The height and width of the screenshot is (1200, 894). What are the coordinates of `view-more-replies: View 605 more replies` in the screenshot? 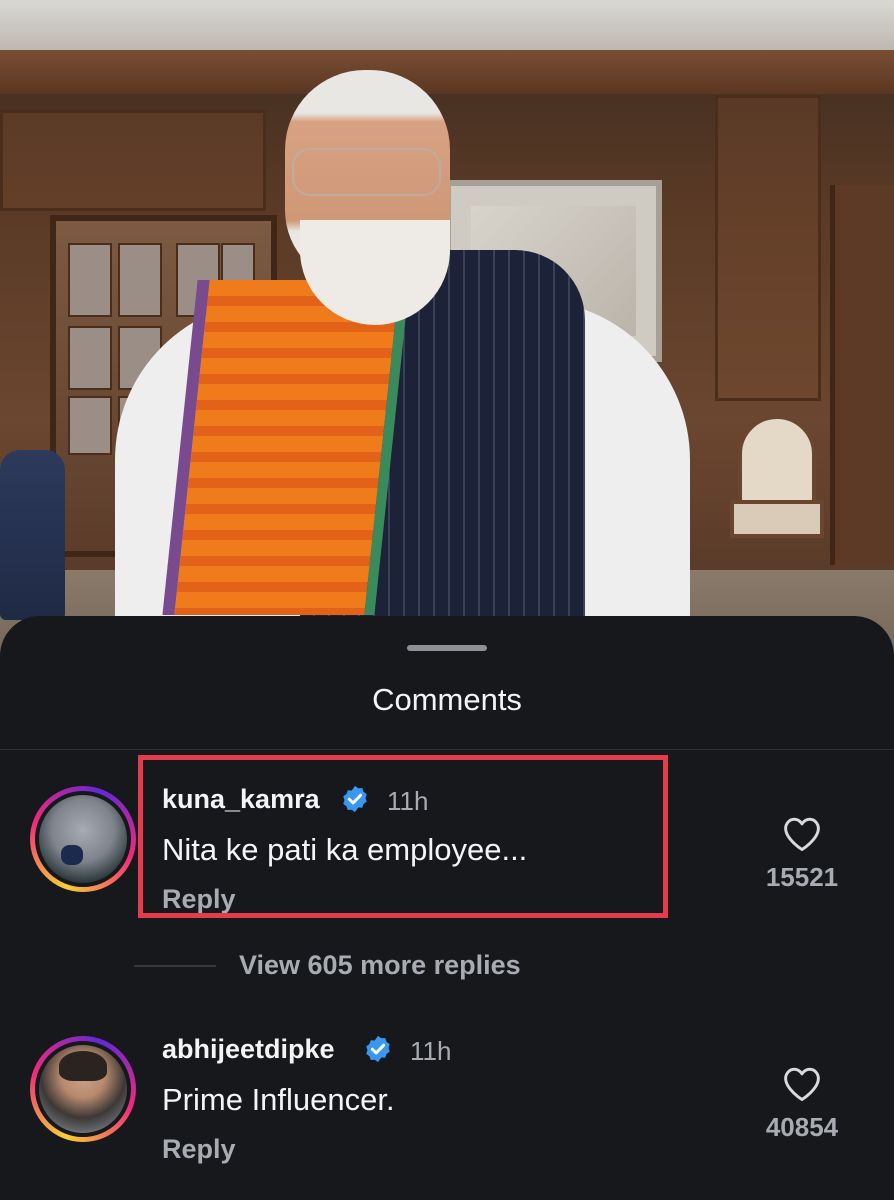 It's located at (434, 966).